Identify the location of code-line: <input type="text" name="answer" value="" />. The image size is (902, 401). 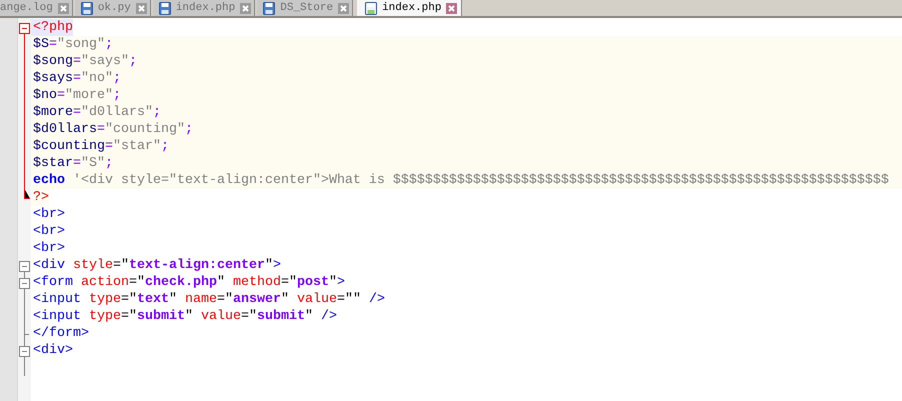
(209, 299).